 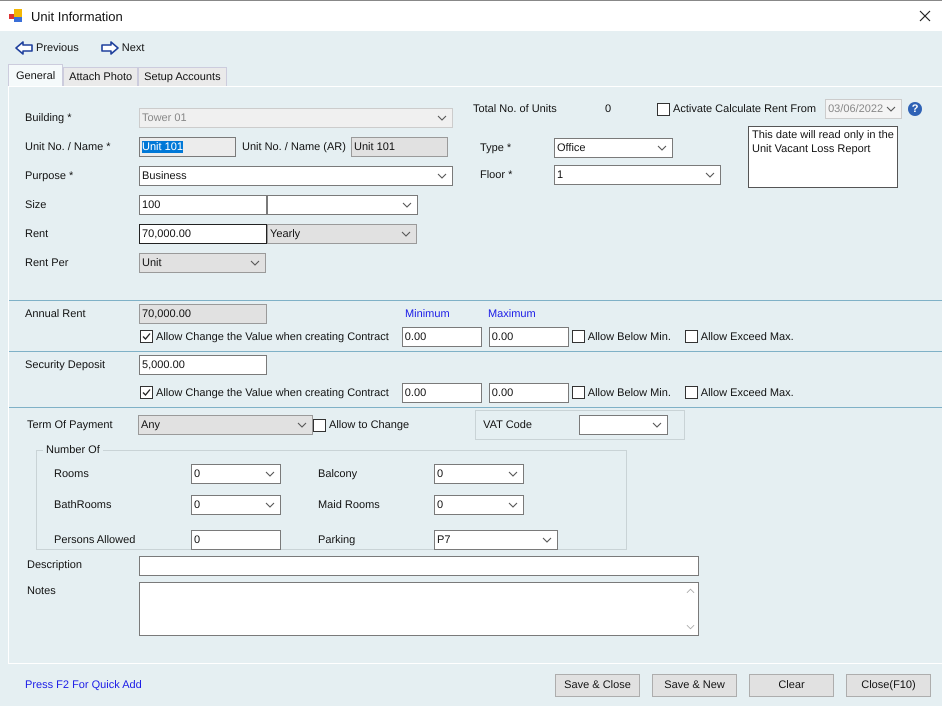 I want to click on tab: General, so click(x=36, y=75).